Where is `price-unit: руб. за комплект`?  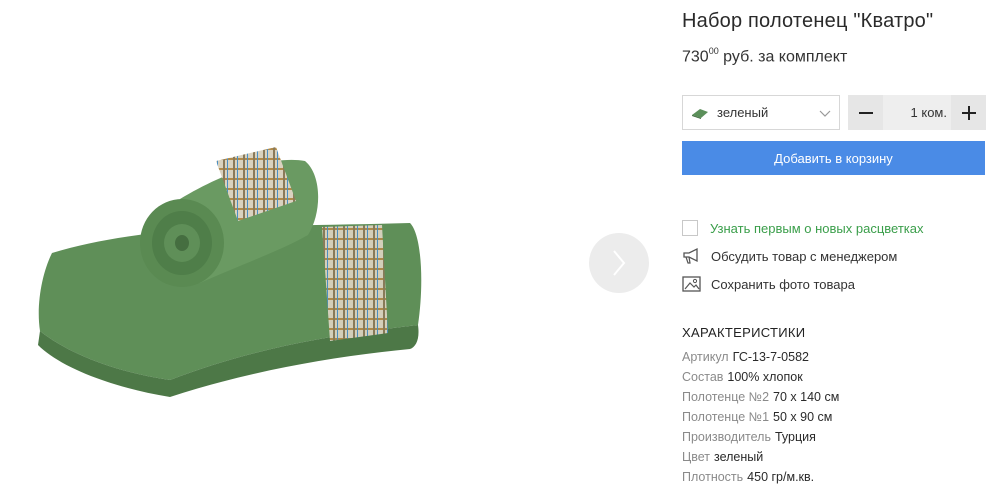
price-unit: руб. за комплект is located at coordinates (785, 57).